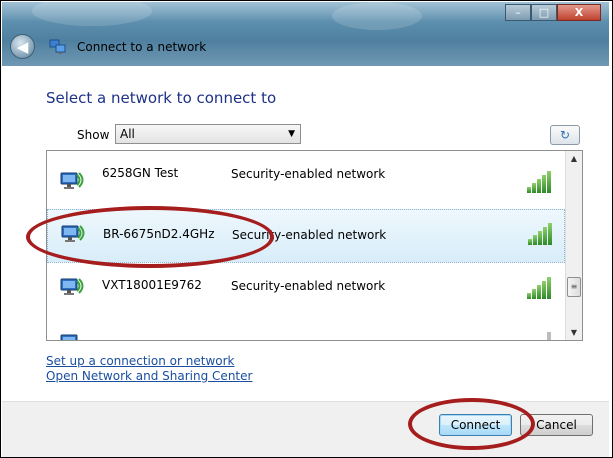  Describe the element at coordinates (518, 12) in the screenshot. I see `minimize-button: –` at that location.